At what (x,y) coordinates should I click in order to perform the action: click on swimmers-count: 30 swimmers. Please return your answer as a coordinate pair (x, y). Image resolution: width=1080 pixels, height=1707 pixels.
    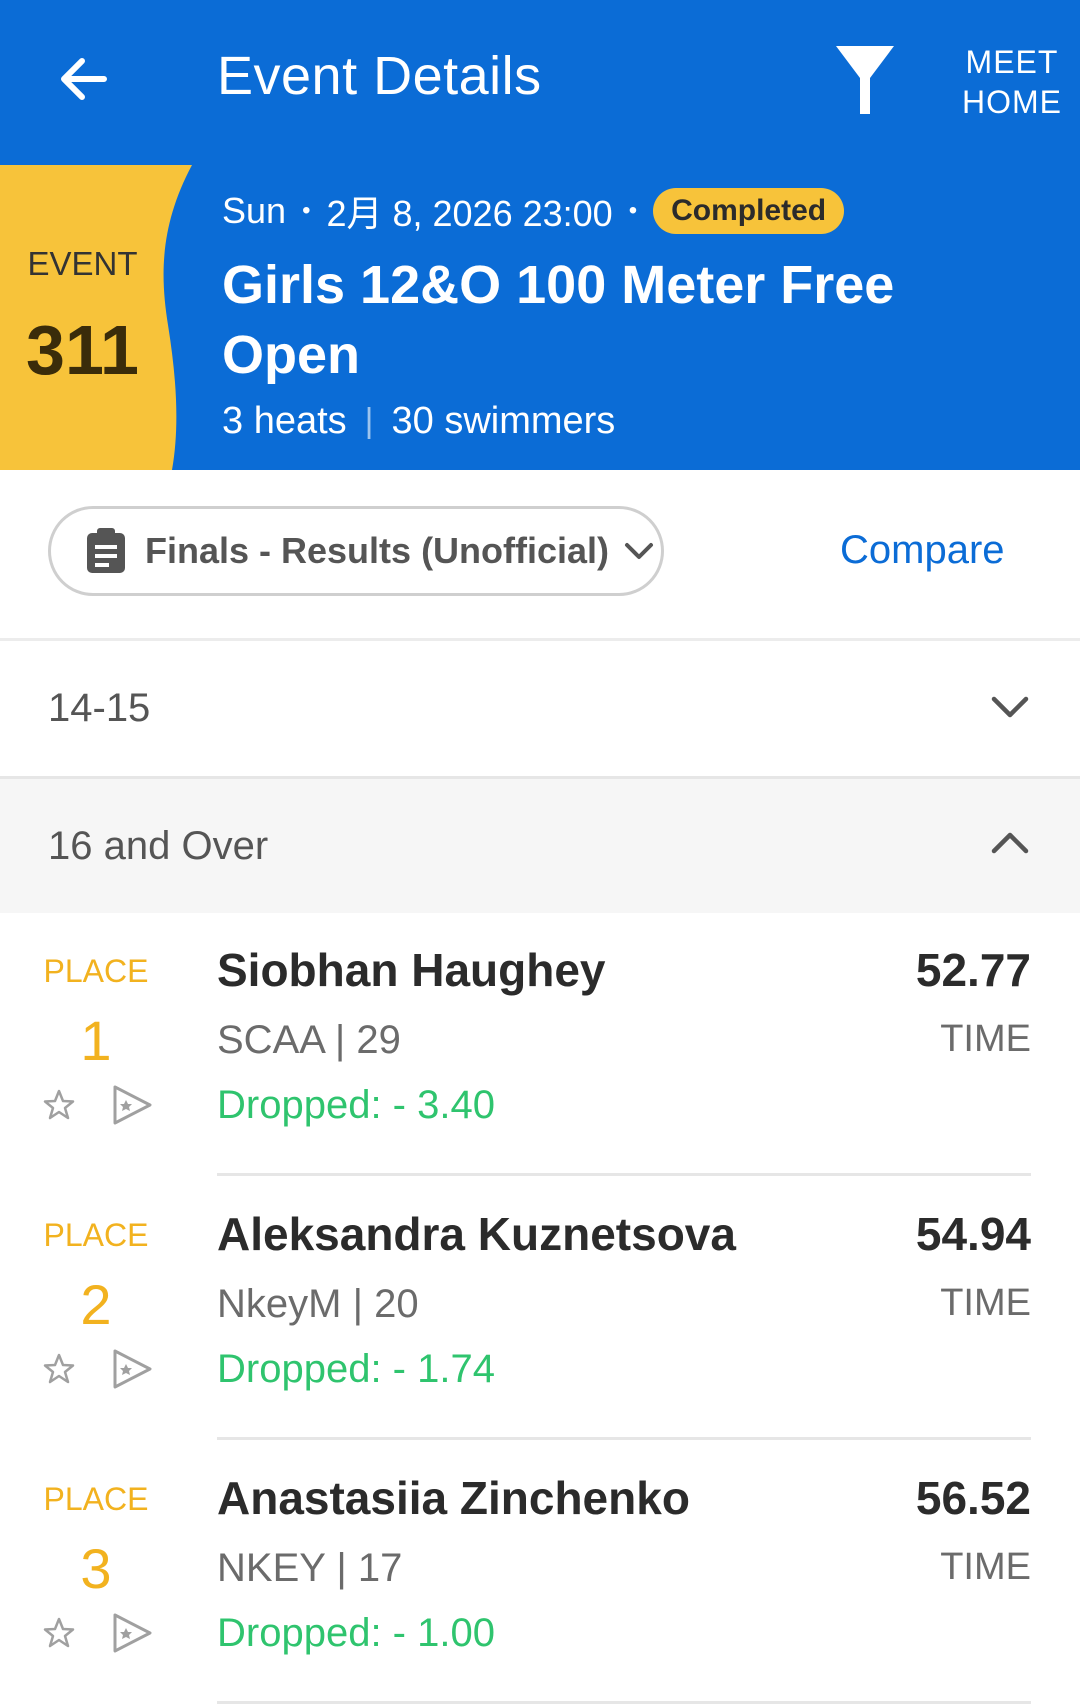
    Looking at the image, I should click on (503, 421).